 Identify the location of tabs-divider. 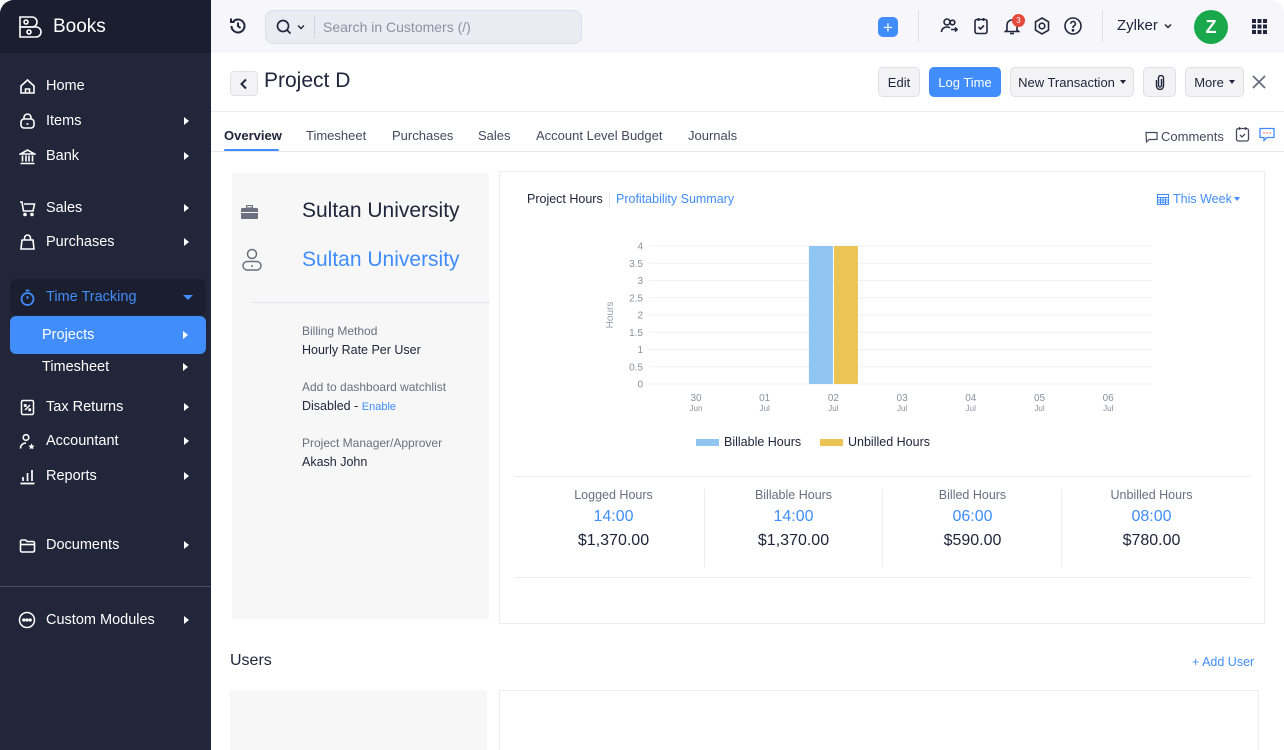
(747, 151).